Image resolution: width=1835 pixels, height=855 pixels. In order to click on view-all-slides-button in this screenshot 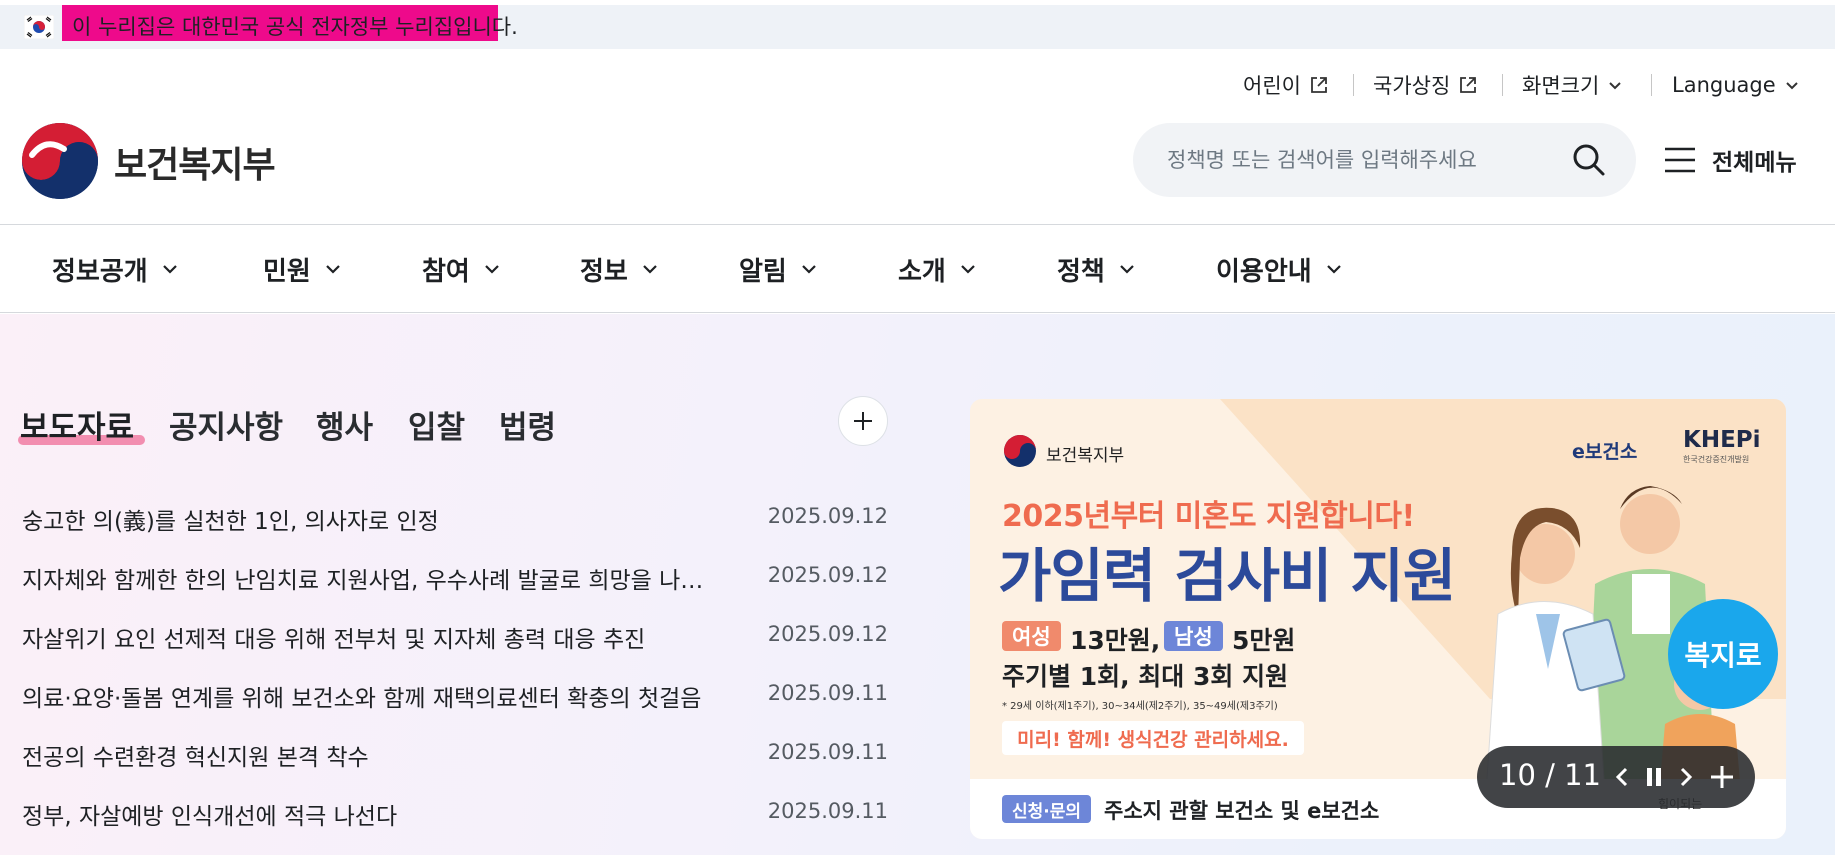, I will do `click(1722, 777)`.